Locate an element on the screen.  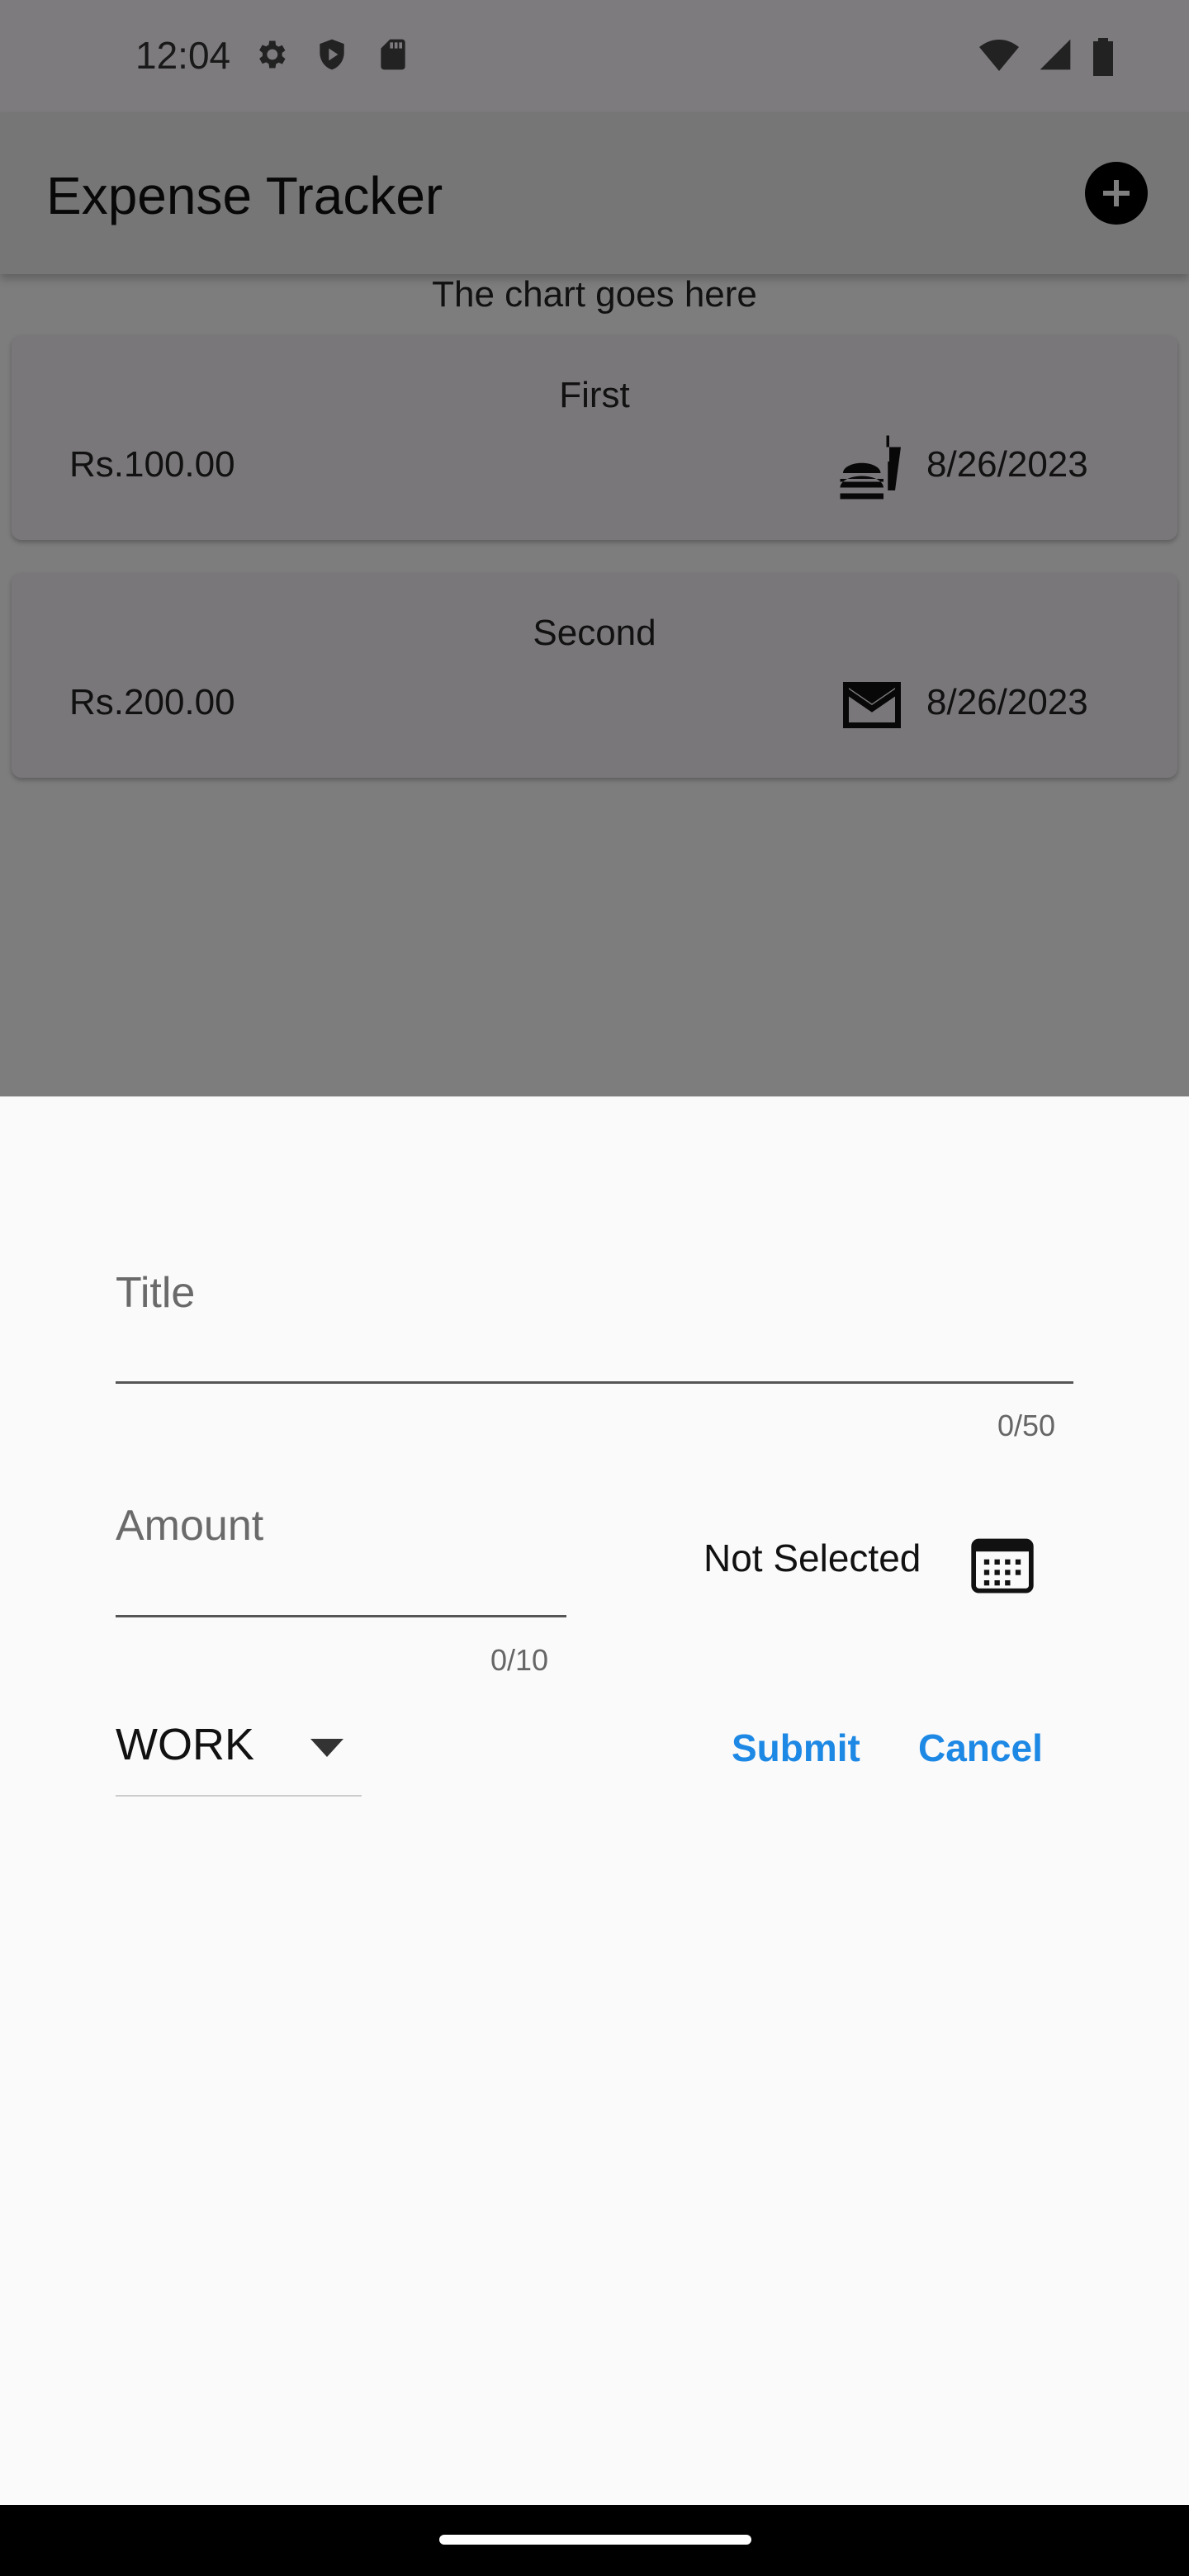
category-dropdown: WORK is located at coordinates (239, 1749).